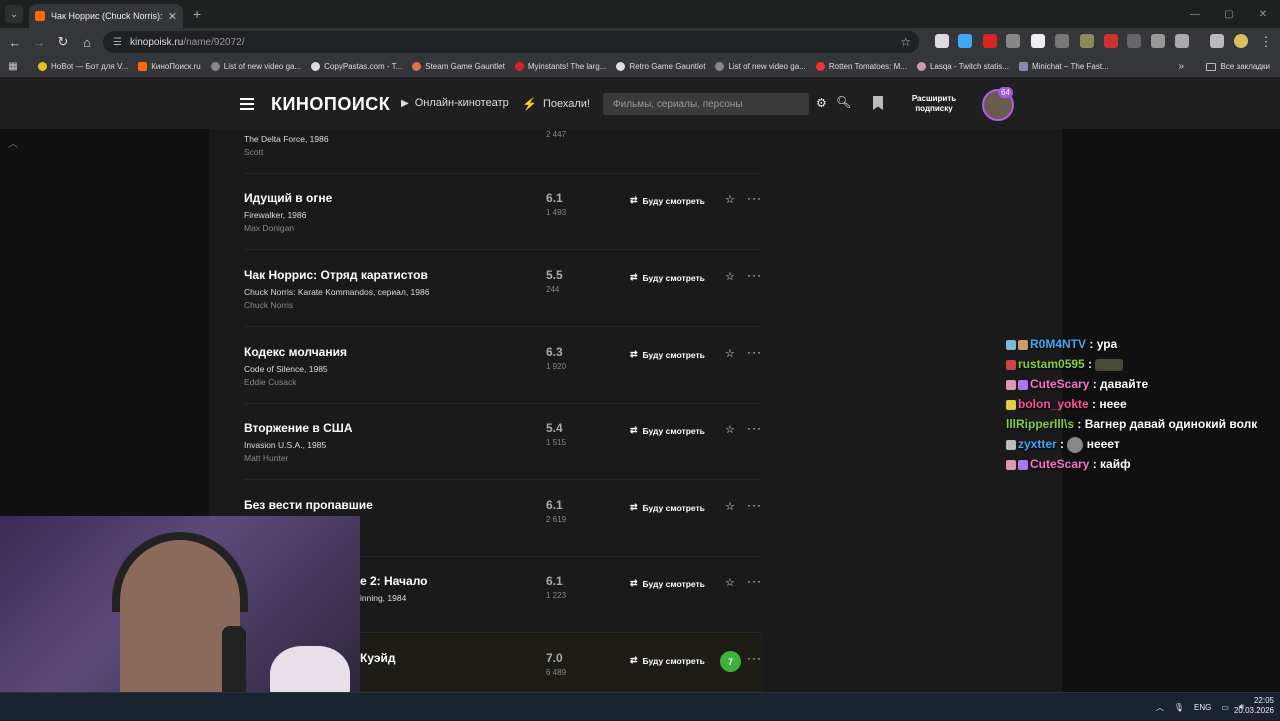 The image size is (1280, 721). Describe the element at coordinates (106, 16) in the screenshot. I see `browser-tab-active: Чак Норрис (Chuck Norris): ф ✕` at that location.